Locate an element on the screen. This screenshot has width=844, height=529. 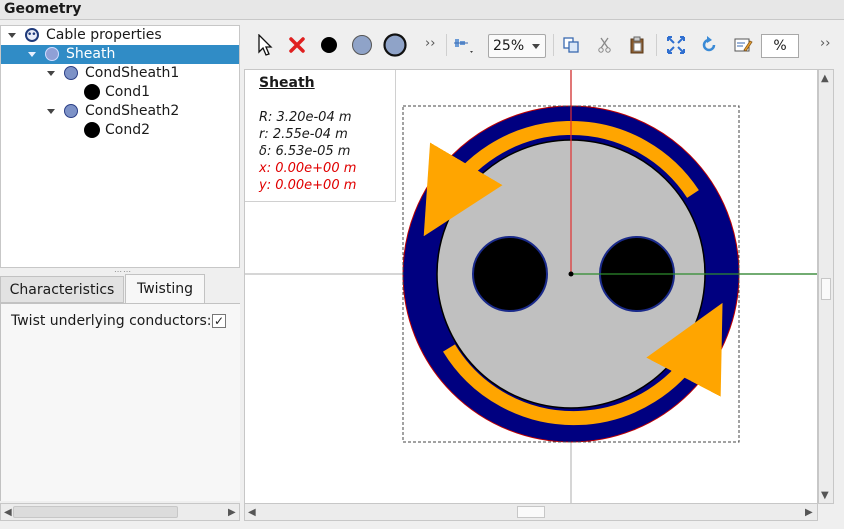
tab-characteristics: Characteristics is located at coordinates (62, 289).